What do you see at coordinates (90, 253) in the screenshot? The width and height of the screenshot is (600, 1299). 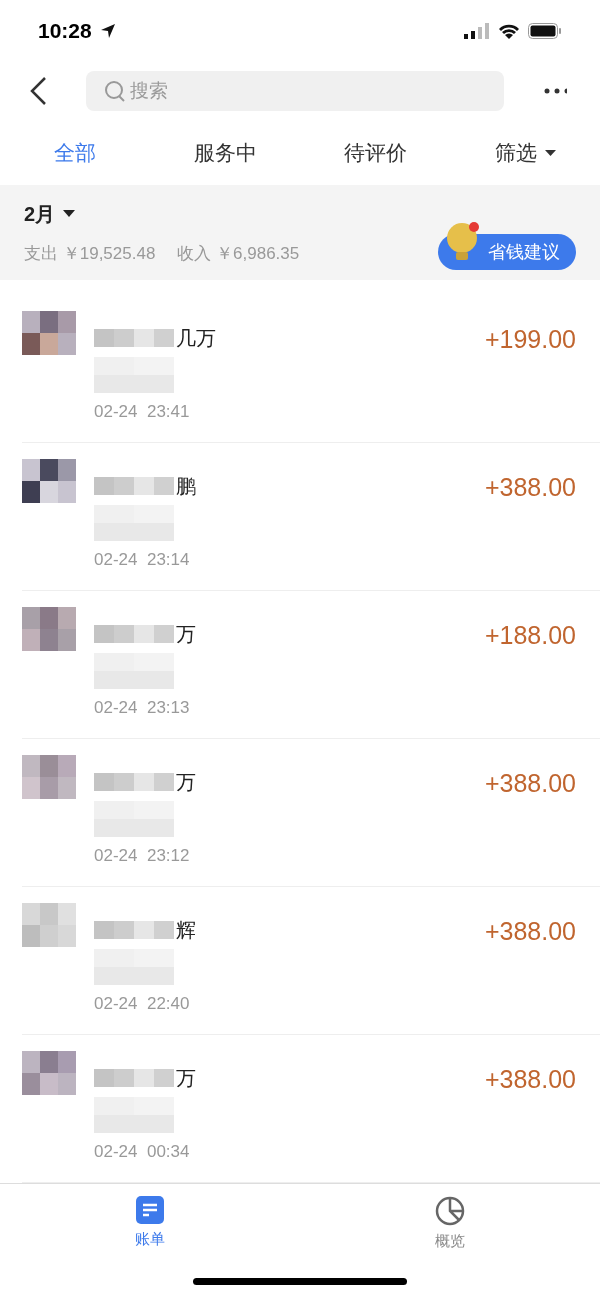 I see `expense-text: 支出 ￥19,525.48` at bounding box center [90, 253].